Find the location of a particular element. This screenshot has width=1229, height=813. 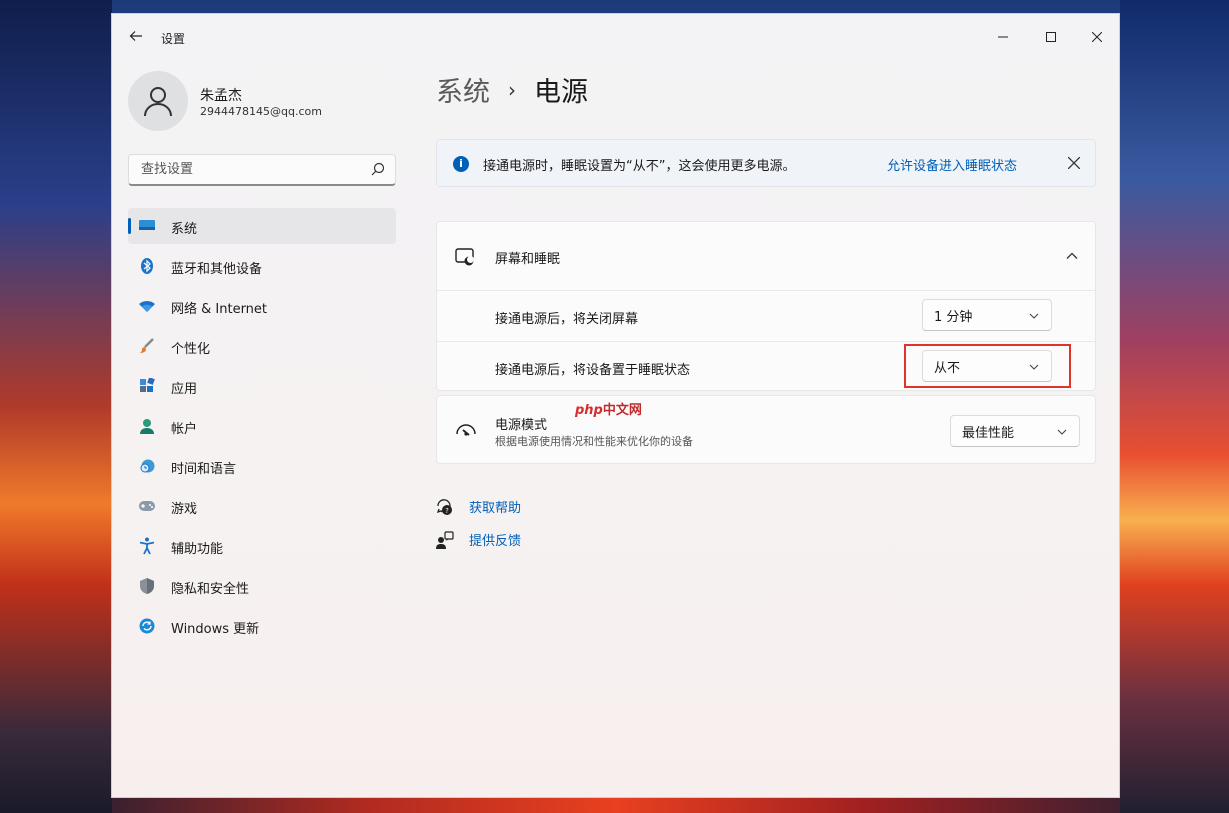

sidebar-item-label: 时间和语言 is located at coordinates (204, 469).